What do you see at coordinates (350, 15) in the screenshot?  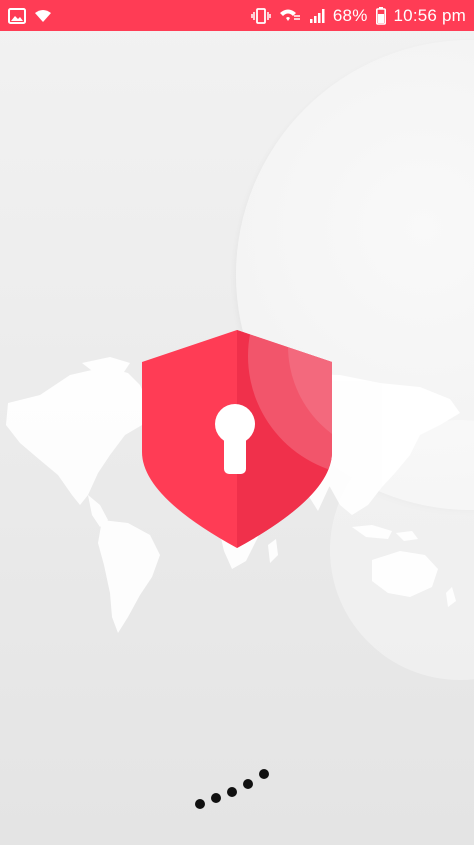 I see `battery-percent: 68%` at bounding box center [350, 15].